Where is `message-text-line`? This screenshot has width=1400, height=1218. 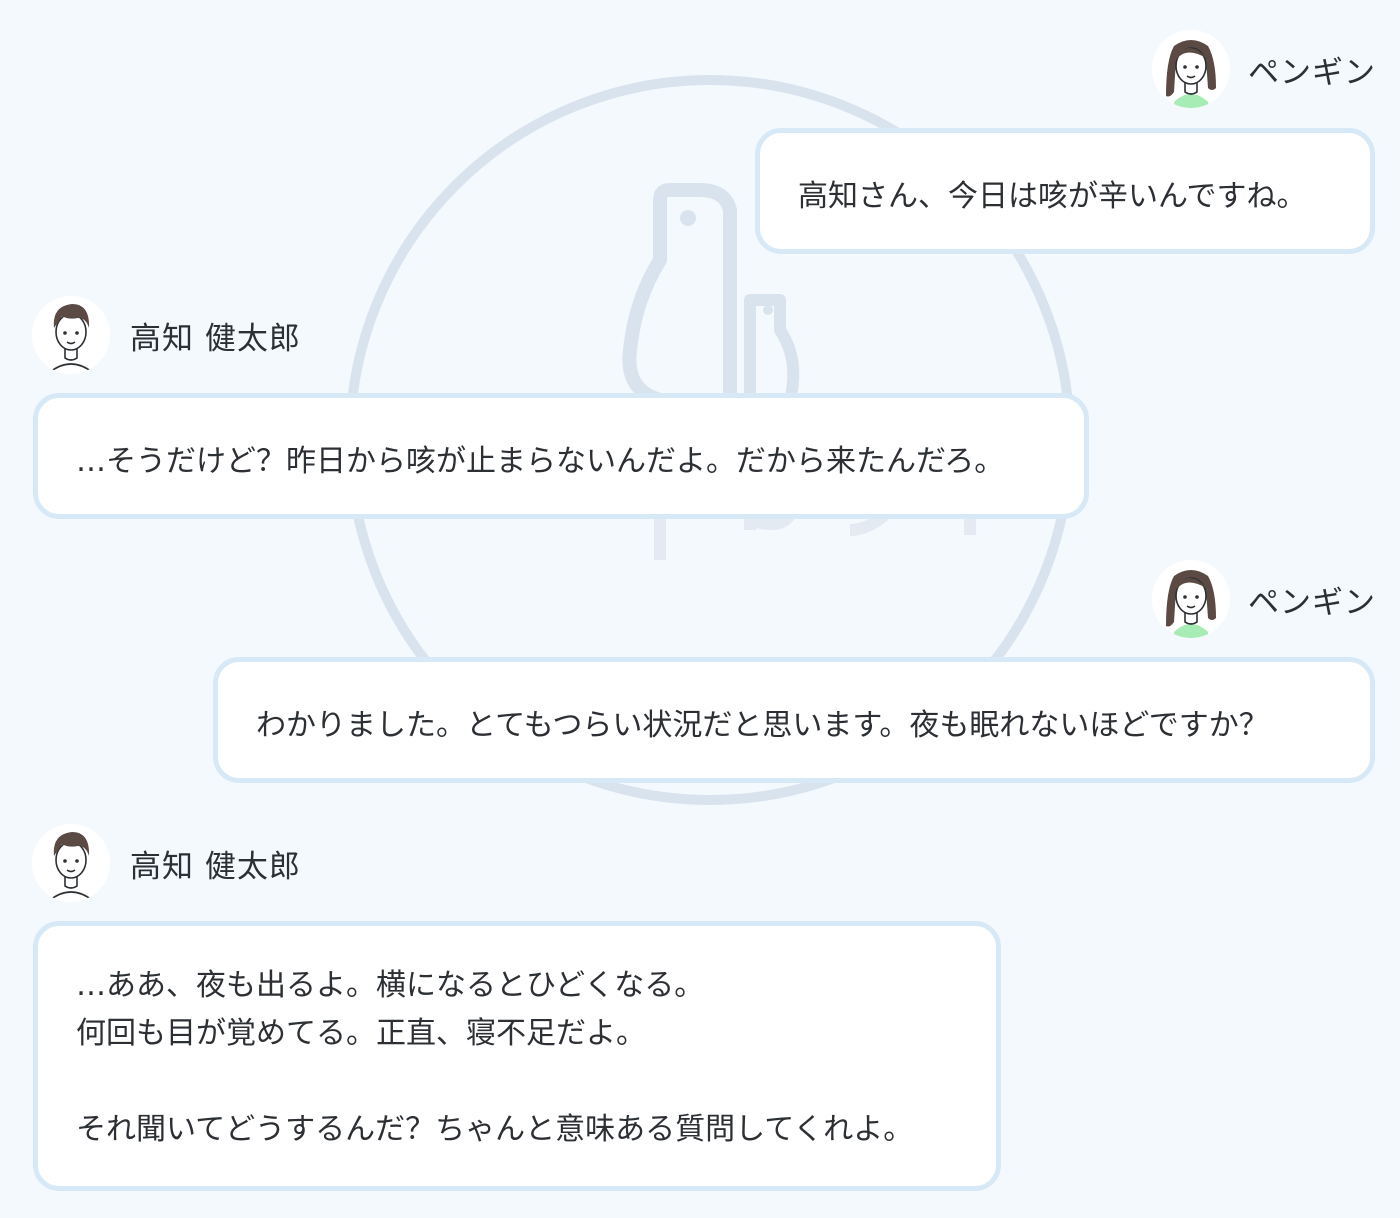
message-text-line is located at coordinates (536, 1082).